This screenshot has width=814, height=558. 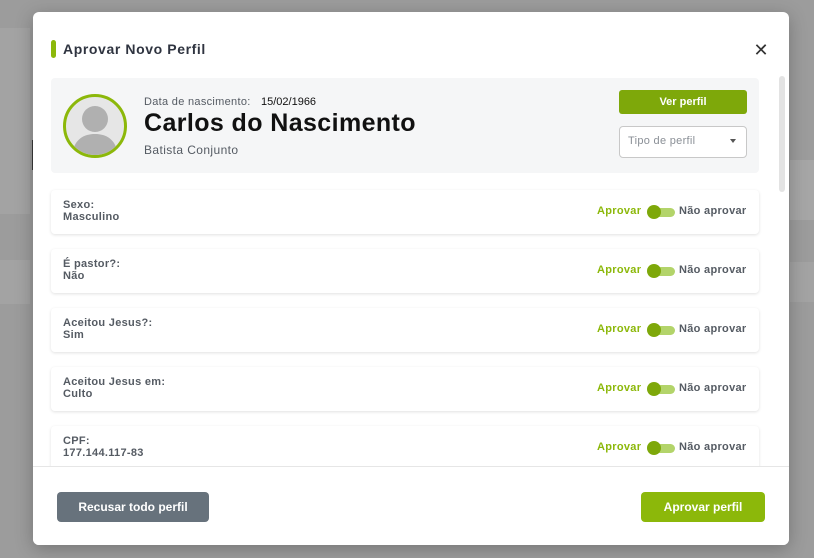 I want to click on profile-type-select: Tipo de perfil, so click(x=683, y=142).